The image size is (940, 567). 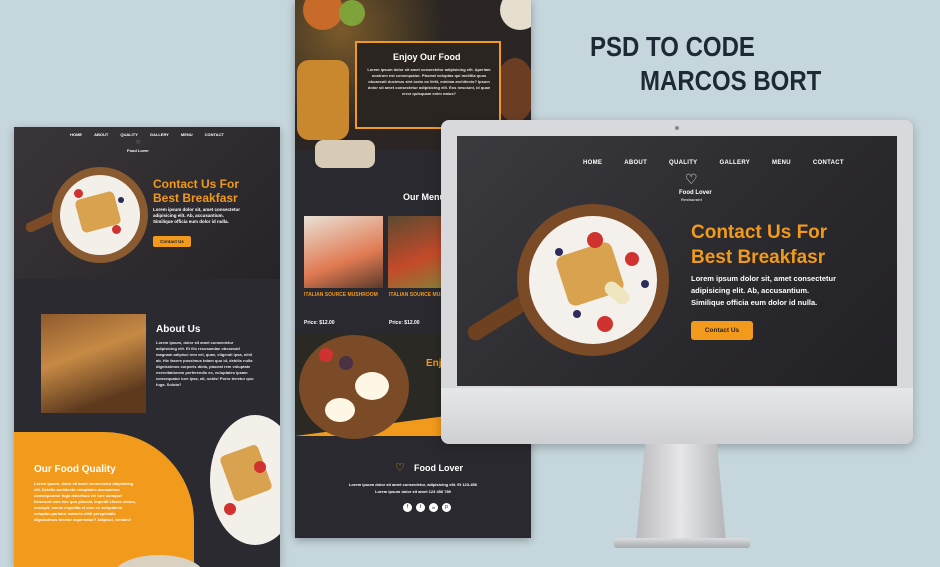 I want to click on instagram-icon: in, so click(x=433, y=507).